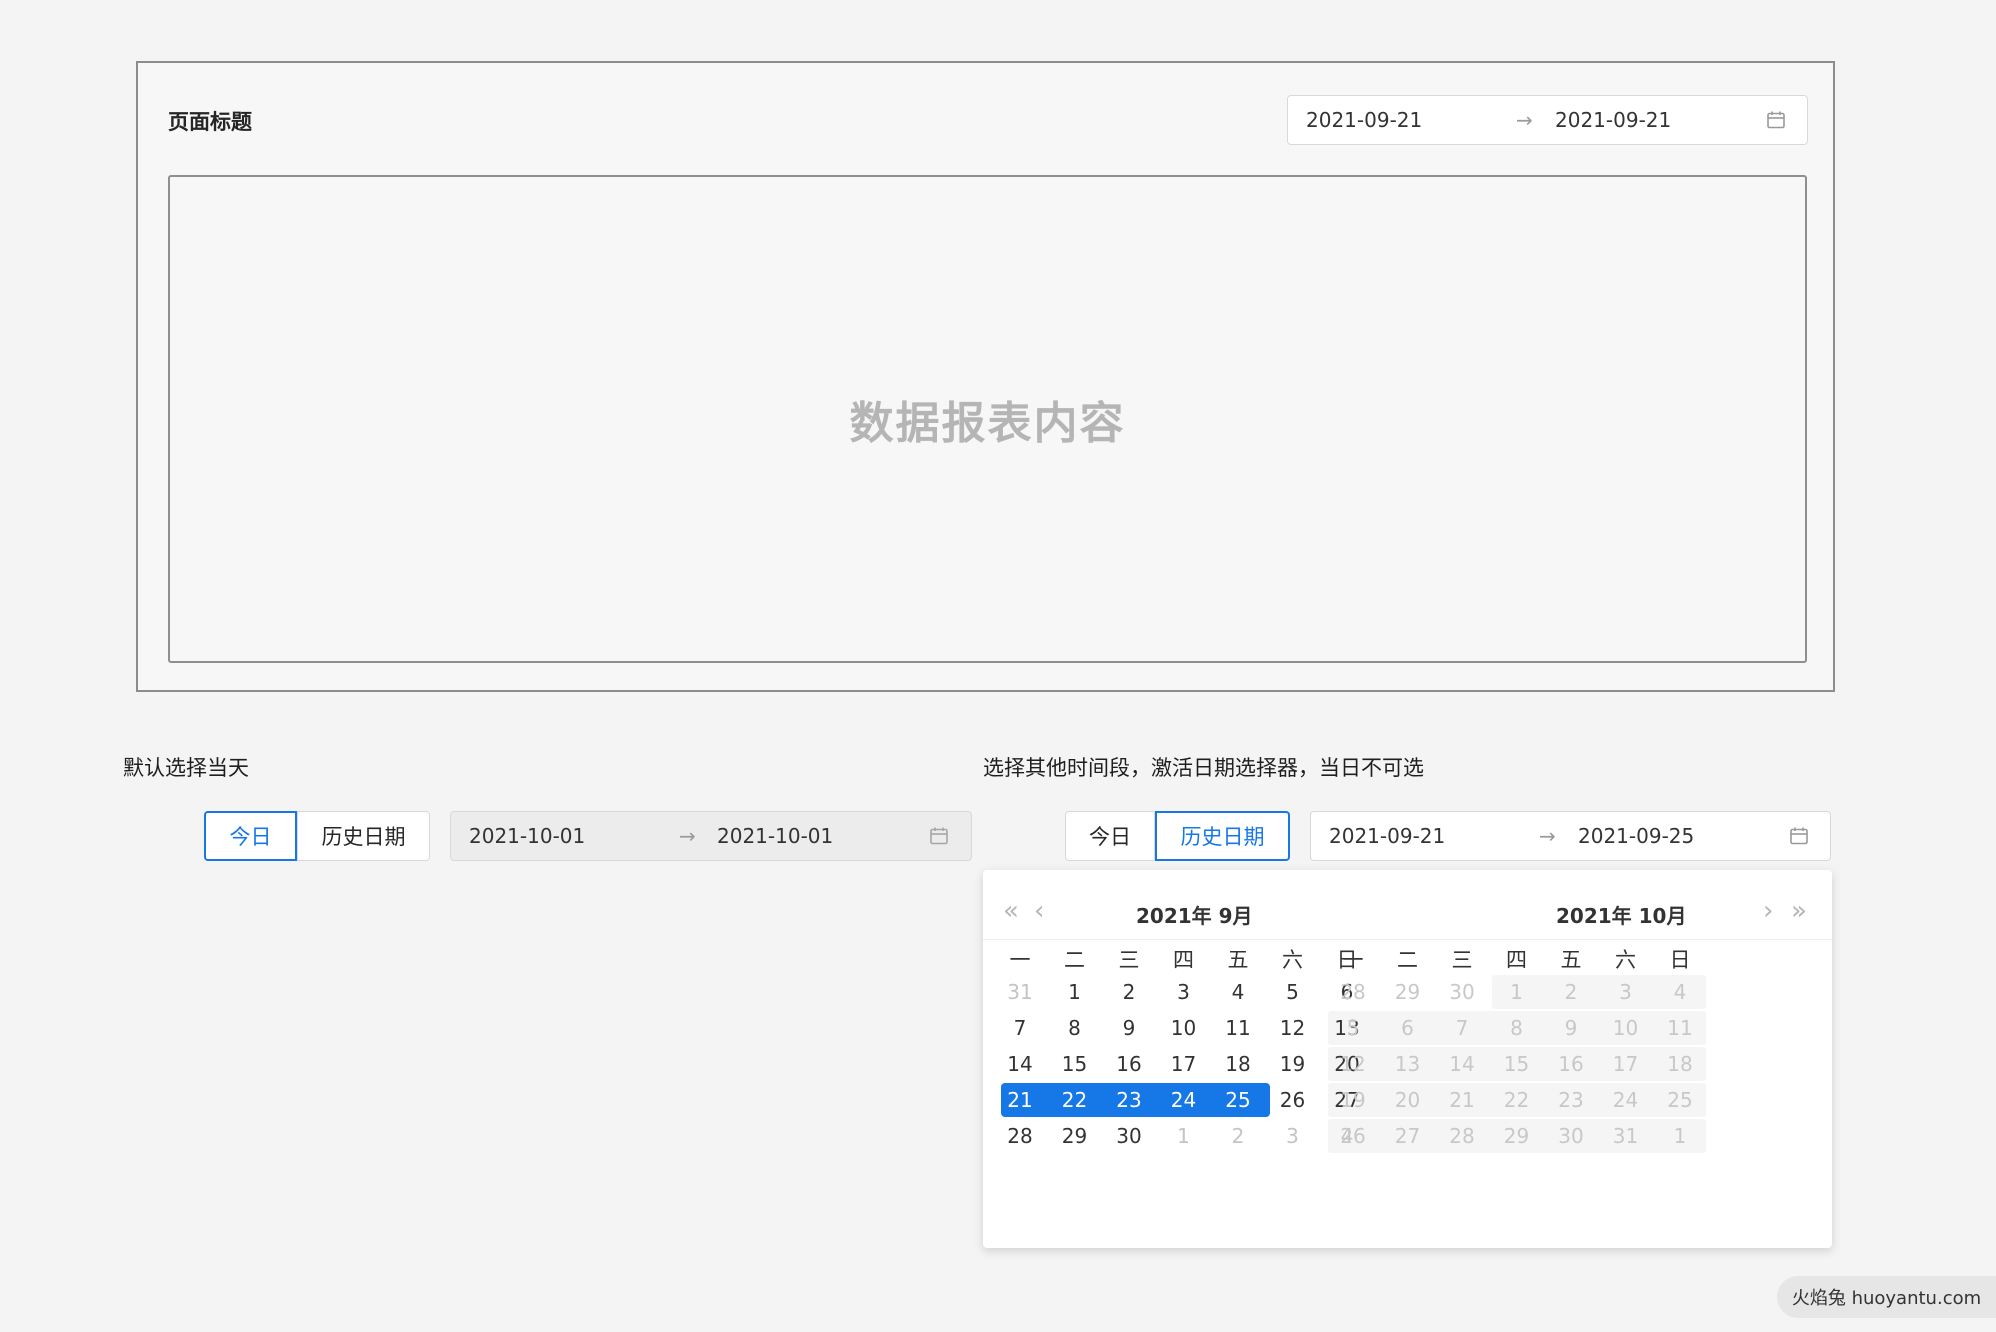 This screenshot has height=1332, width=1996. Describe the element at coordinates (1799, 911) in the screenshot. I see `next-year-icon: »` at that location.